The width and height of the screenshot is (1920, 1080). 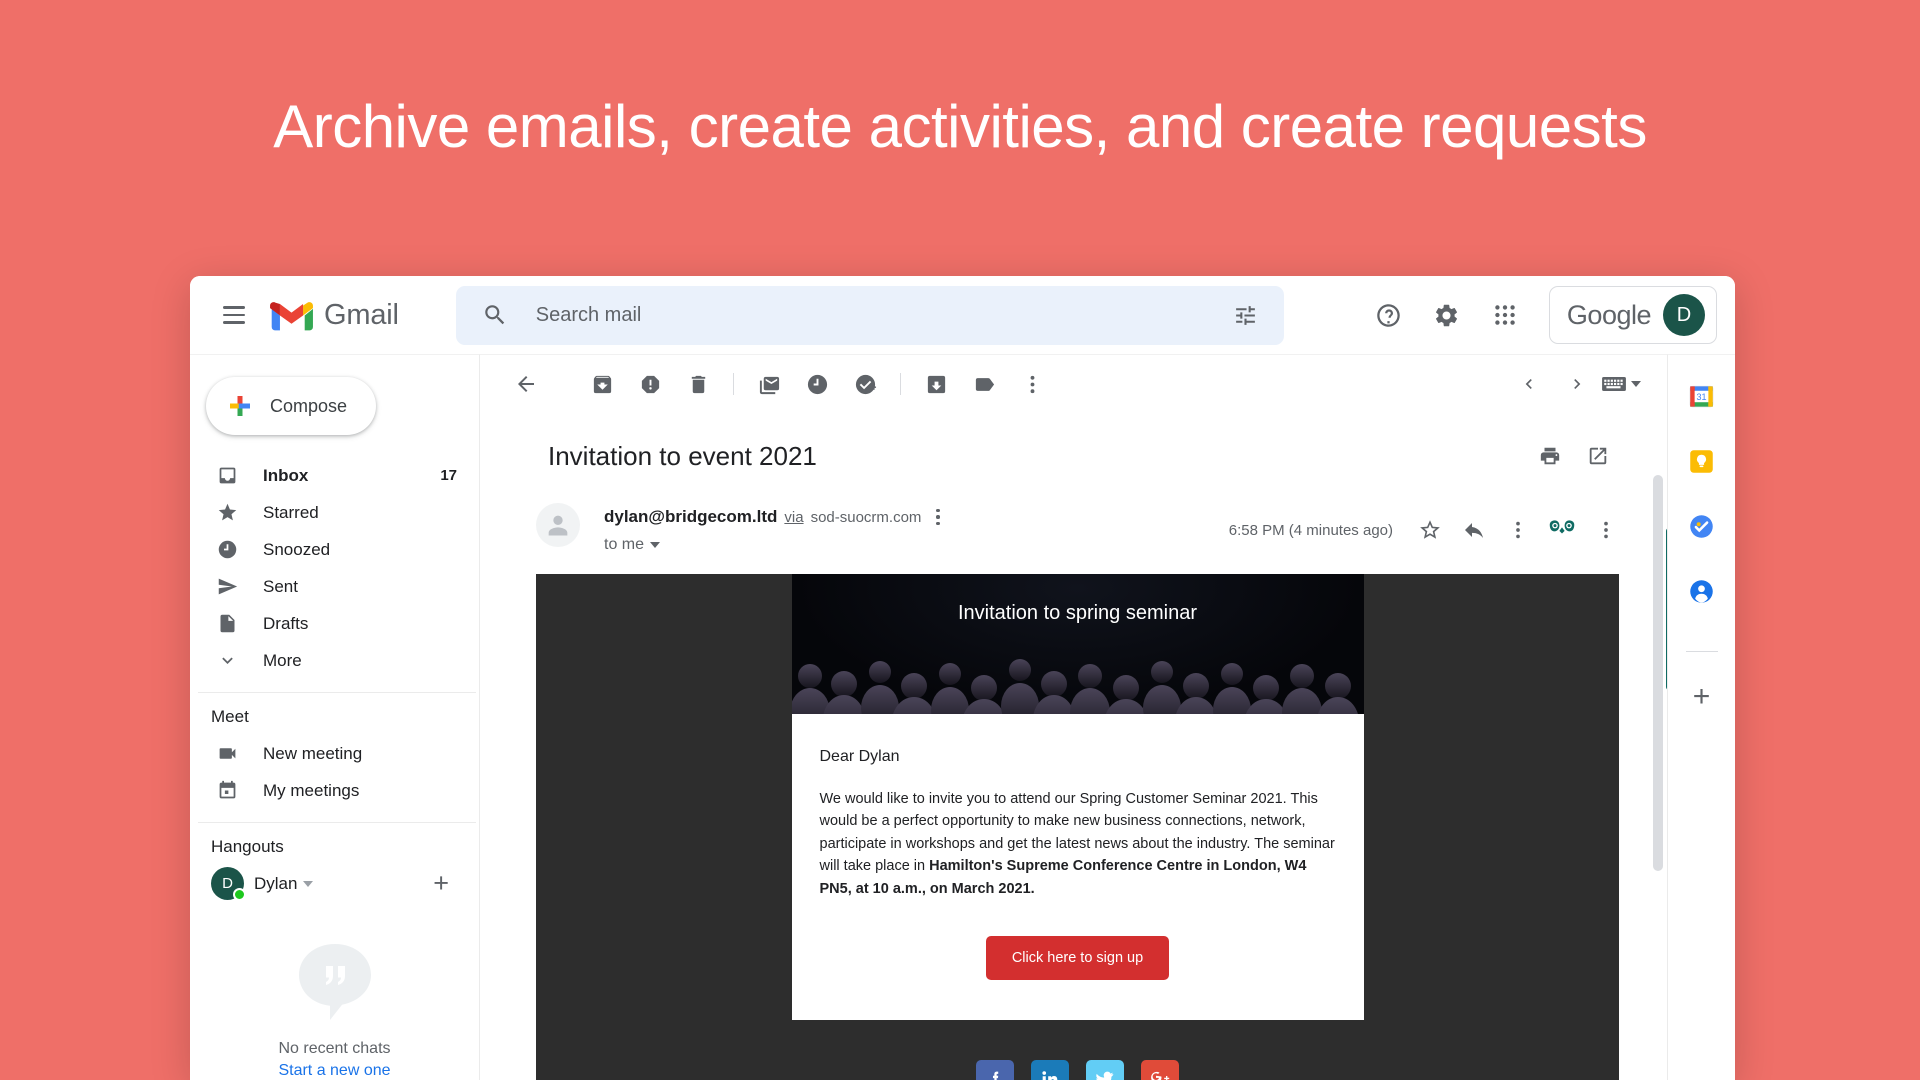 I want to click on account-chip: Google D, so click(x=1632, y=315).